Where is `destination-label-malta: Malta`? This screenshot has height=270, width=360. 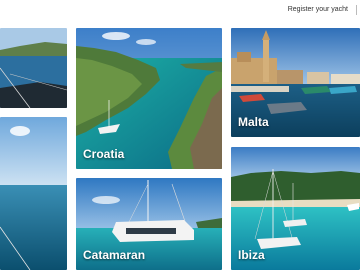 destination-label-malta: Malta is located at coordinates (253, 122).